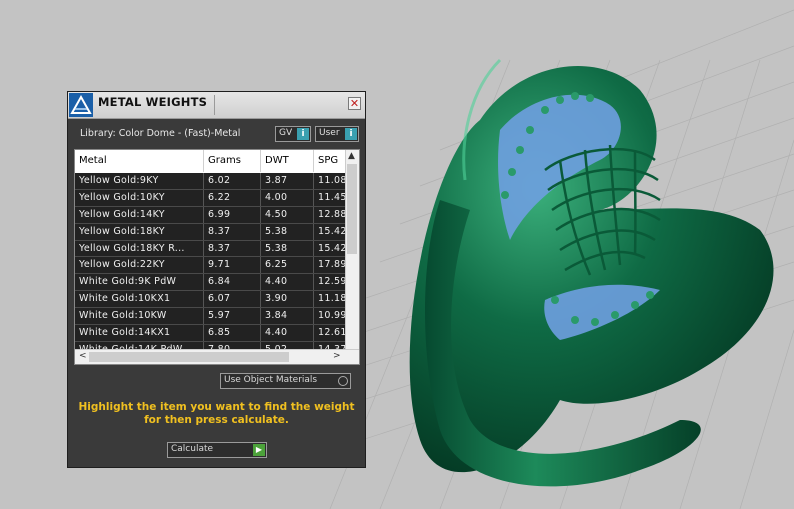 The image size is (794, 509). Describe the element at coordinates (192, 449) in the screenshot. I see `calculate-label: Calculate` at that location.